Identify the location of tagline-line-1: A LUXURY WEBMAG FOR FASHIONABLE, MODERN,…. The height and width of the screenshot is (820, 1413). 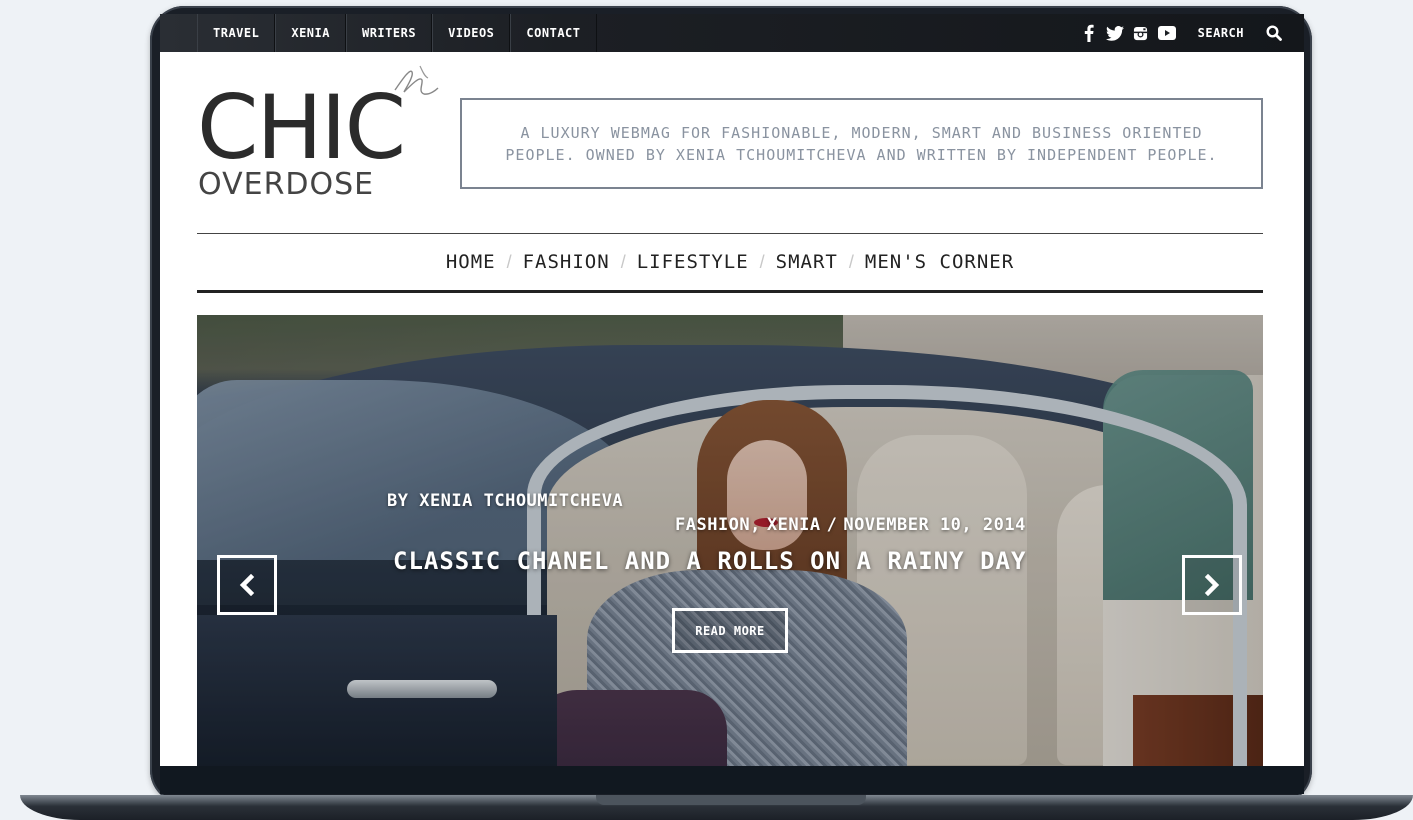
(861, 132).